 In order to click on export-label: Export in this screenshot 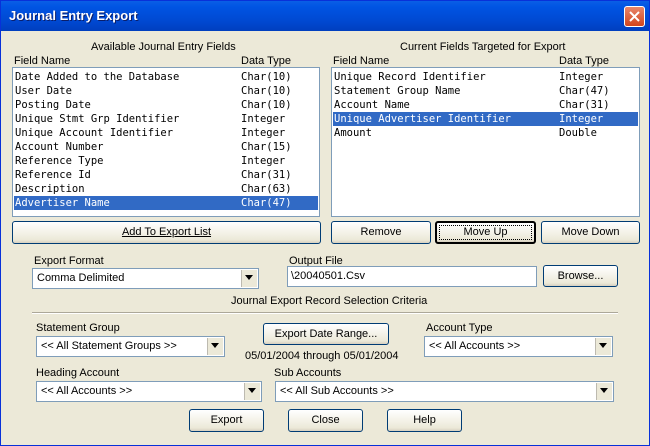, I will do `click(226, 420)`.